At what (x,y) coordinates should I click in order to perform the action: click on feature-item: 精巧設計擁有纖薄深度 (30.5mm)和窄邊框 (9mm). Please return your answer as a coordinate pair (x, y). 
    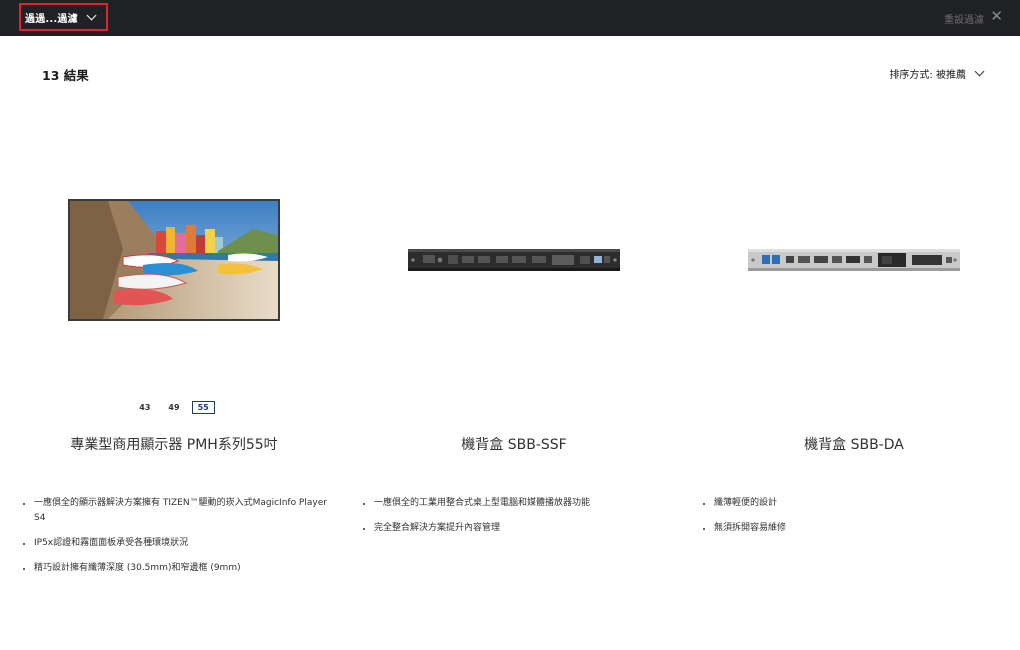
    Looking at the image, I should click on (169, 568).